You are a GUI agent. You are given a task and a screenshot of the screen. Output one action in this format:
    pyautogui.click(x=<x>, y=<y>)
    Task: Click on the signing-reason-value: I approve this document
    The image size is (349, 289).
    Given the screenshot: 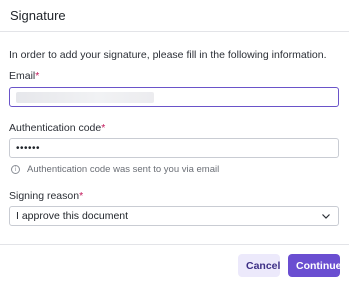 What is the action you would take?
    pyautogui.click(x=72, y=216)
    